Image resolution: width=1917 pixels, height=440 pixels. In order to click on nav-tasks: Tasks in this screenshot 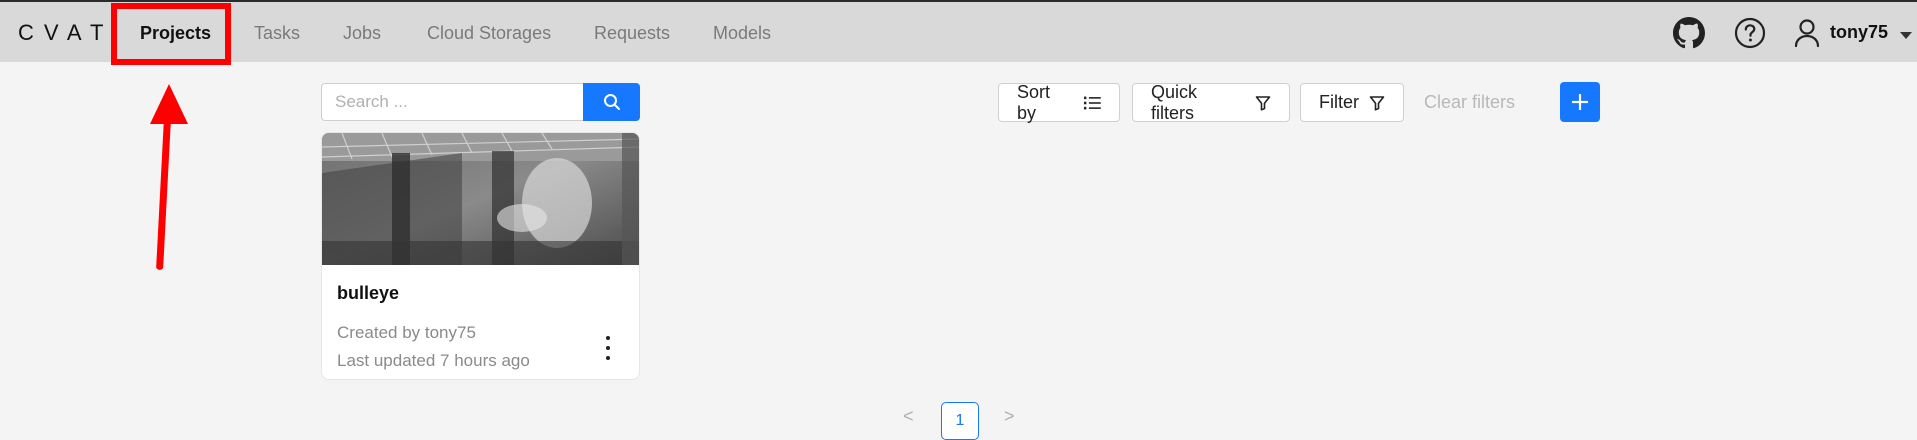, I will do `click(277, 33)`.